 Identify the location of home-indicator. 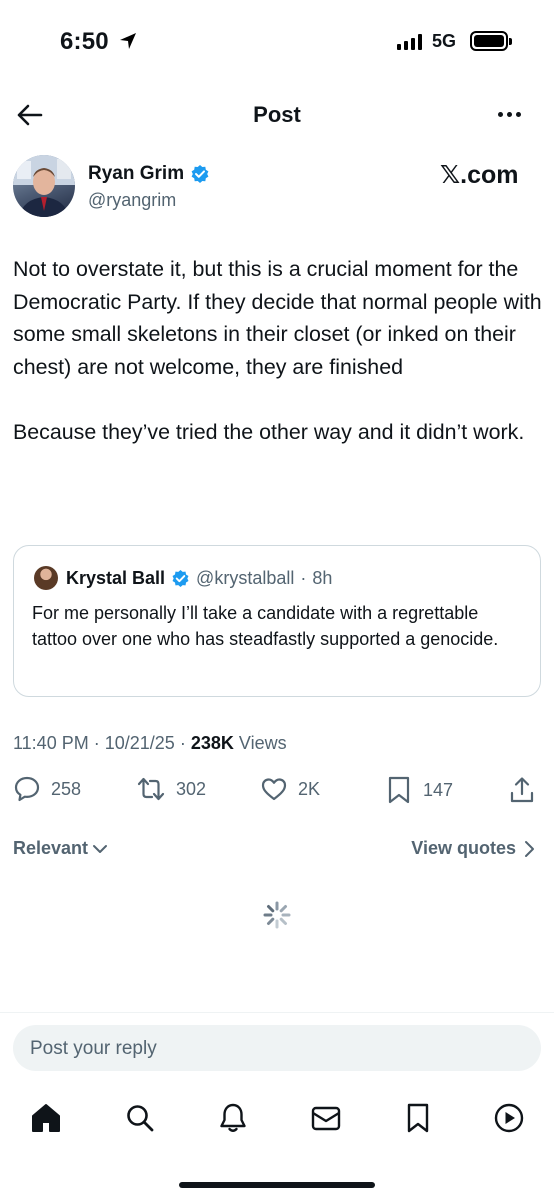
(277, 1185).